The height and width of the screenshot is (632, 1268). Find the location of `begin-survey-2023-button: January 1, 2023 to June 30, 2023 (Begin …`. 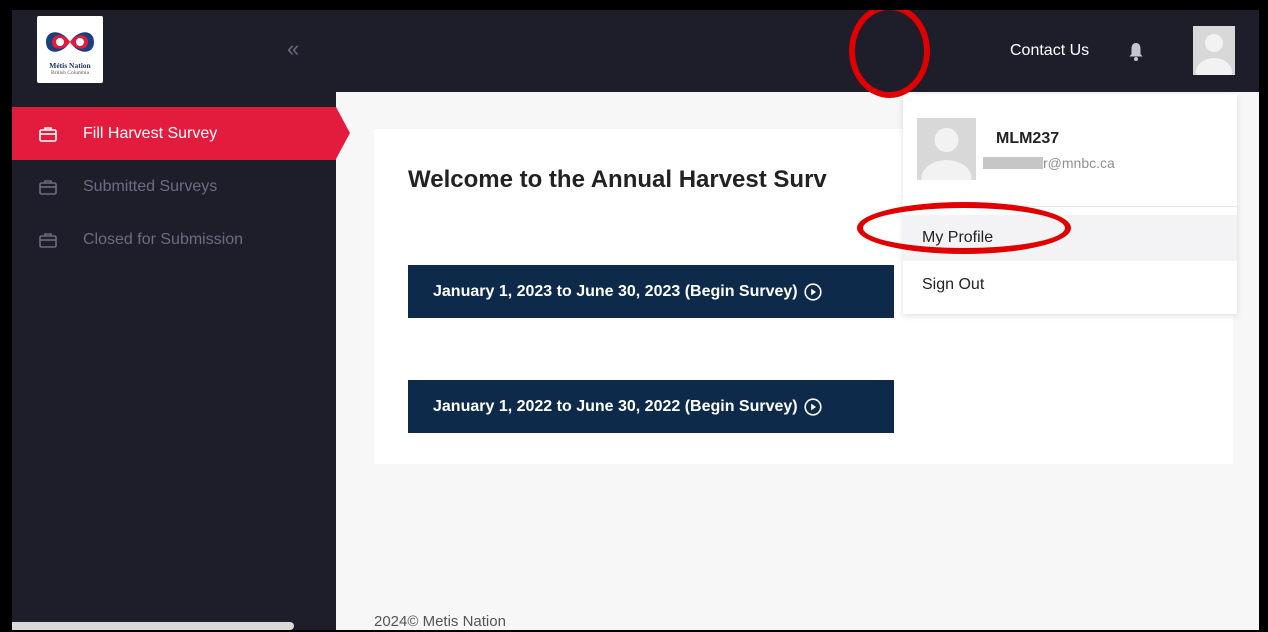

begin-survey-2023-button: January 1, 2023 to June 30, 2023 (Begin … is located at coordinates (651, 291).